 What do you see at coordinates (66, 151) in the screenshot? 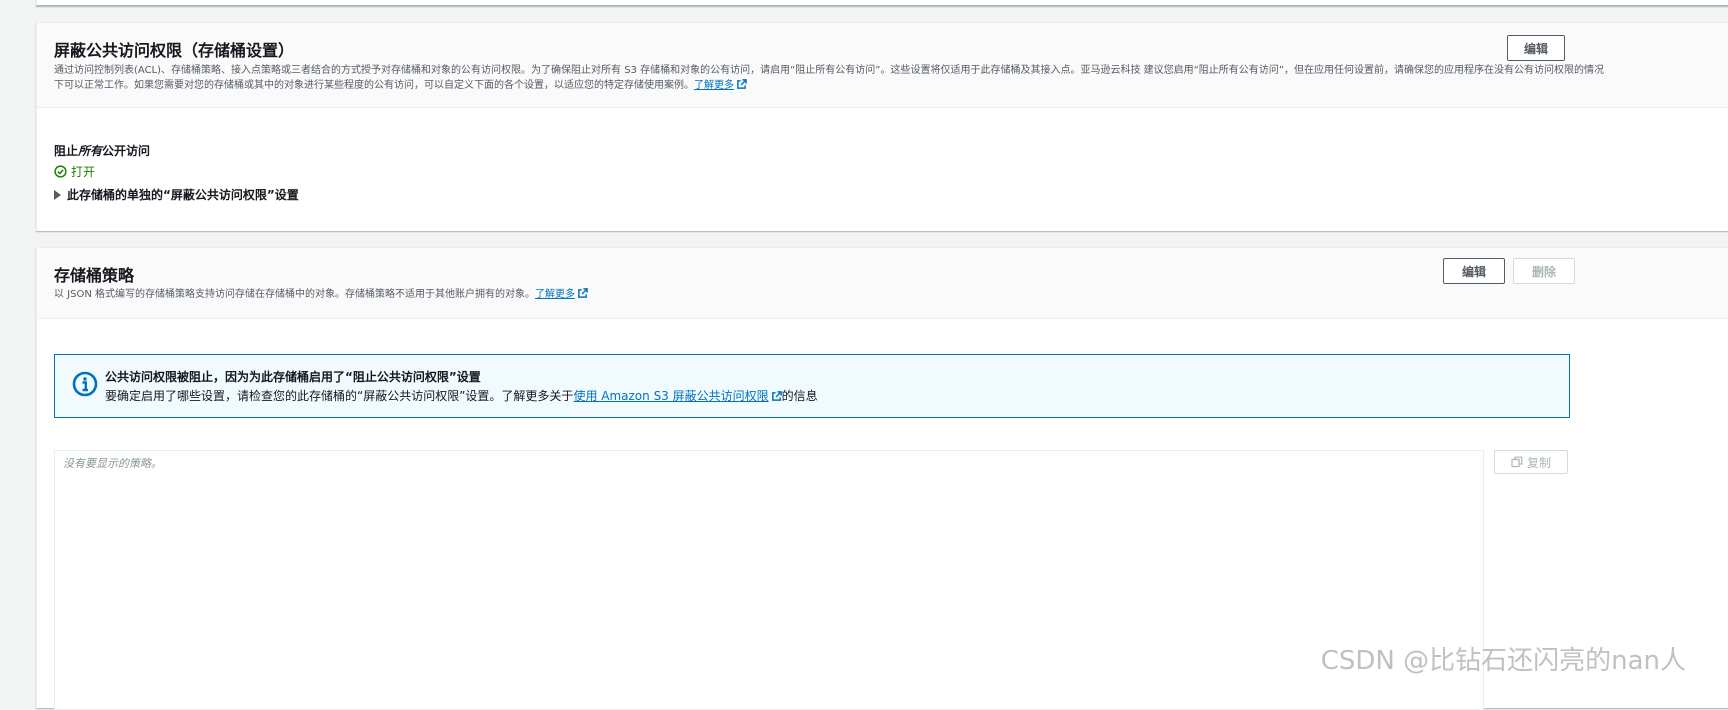
I see `block-all-label-prefix: 阻止` at bounding box center [66, 151].